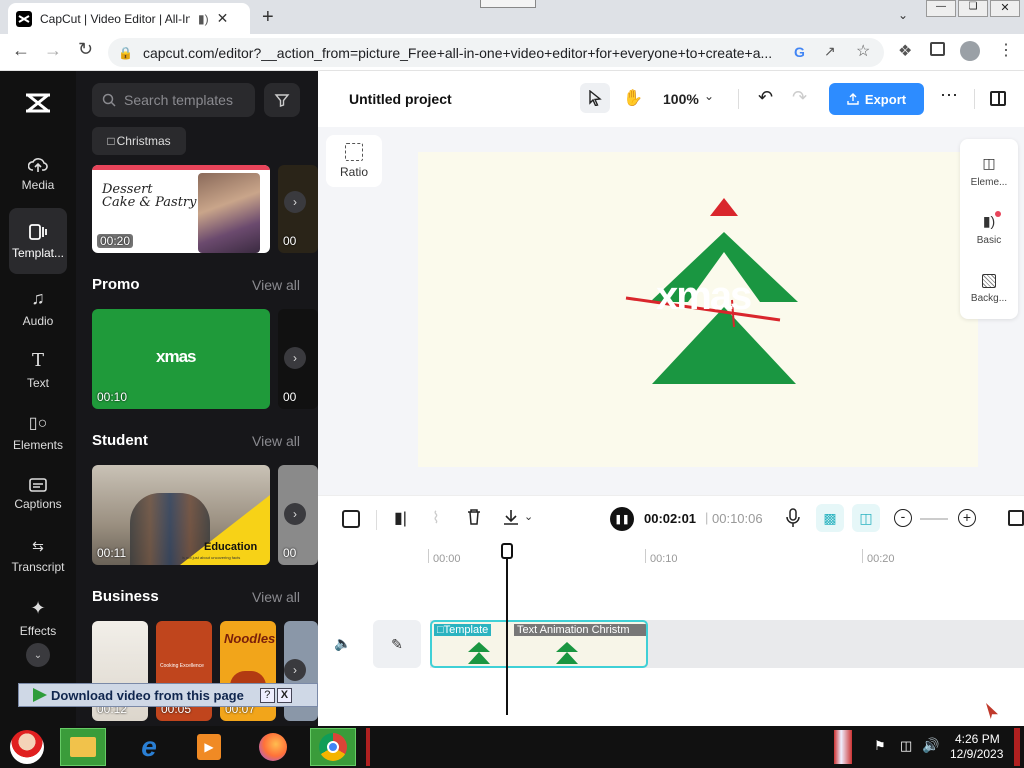 This screenshot has height=768, width=1024. What do you see at coordinates (989, 229) in the screenshot?
I see `right-panel-basic: ▮) Basic` at bounding box center [989, 229].